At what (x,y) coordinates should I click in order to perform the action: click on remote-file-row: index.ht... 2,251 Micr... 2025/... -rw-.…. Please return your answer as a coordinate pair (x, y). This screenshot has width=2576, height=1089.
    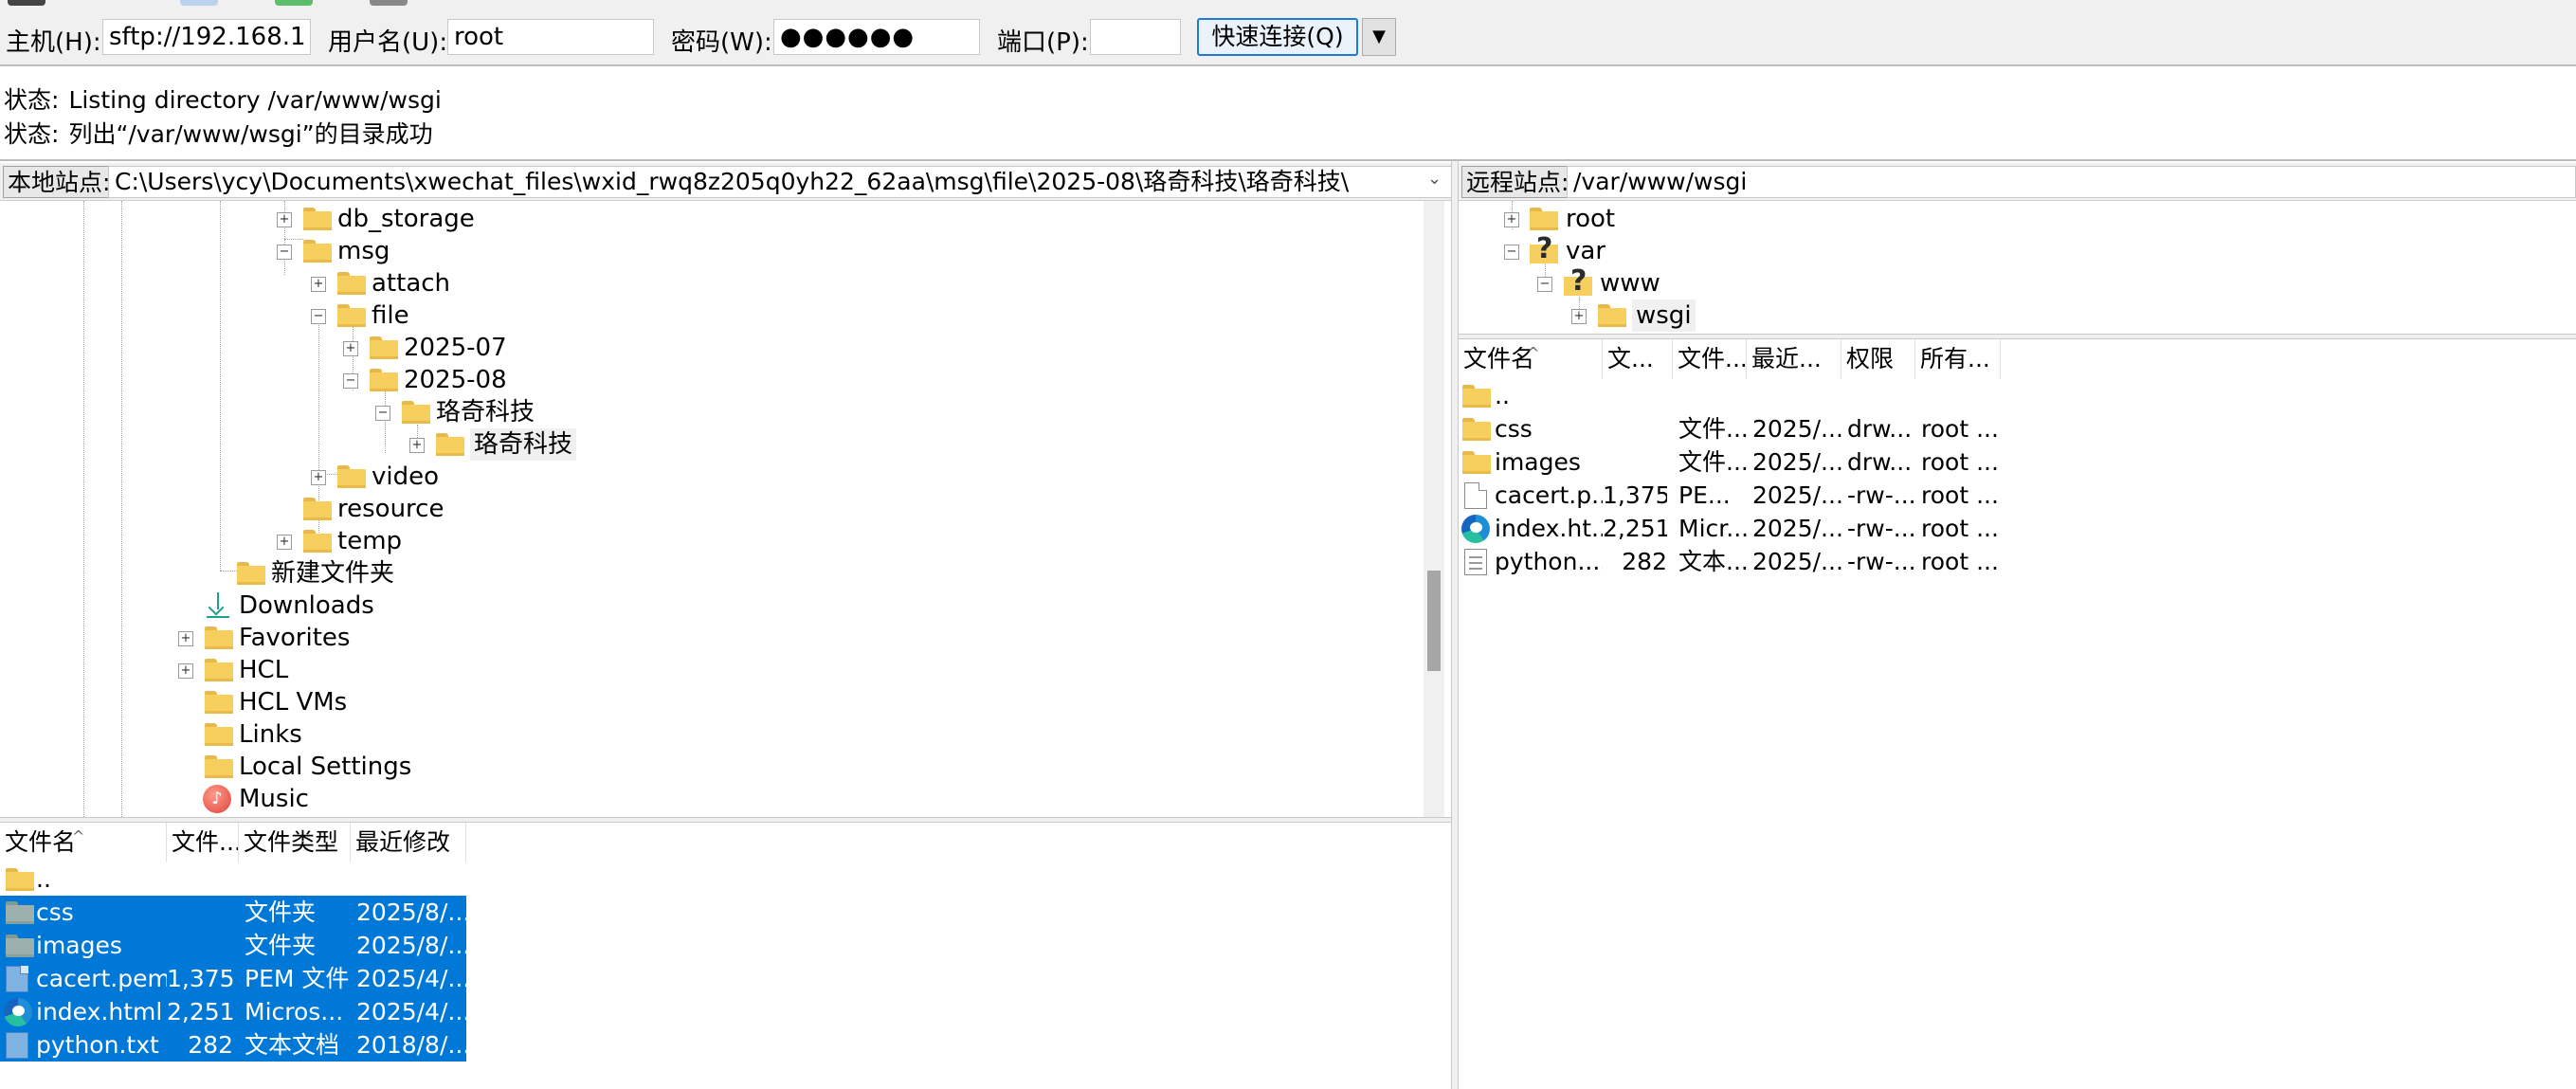
    Looking at the image, I should click on (1730, 528).